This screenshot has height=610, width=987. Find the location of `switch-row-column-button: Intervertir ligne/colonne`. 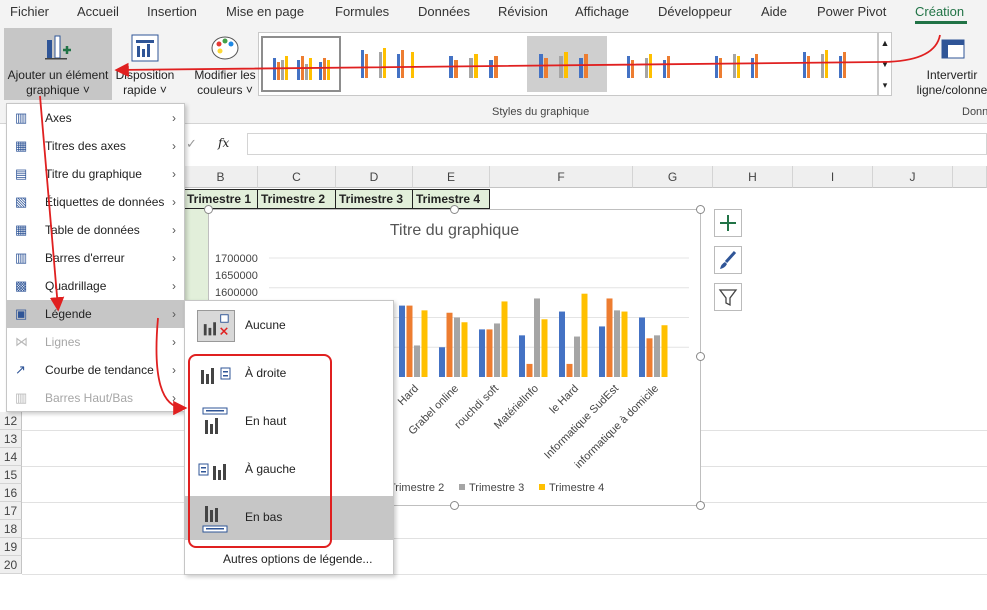

switch-row-column-button: Intervertir ligne/colonne is located at coordinates (949, 64).